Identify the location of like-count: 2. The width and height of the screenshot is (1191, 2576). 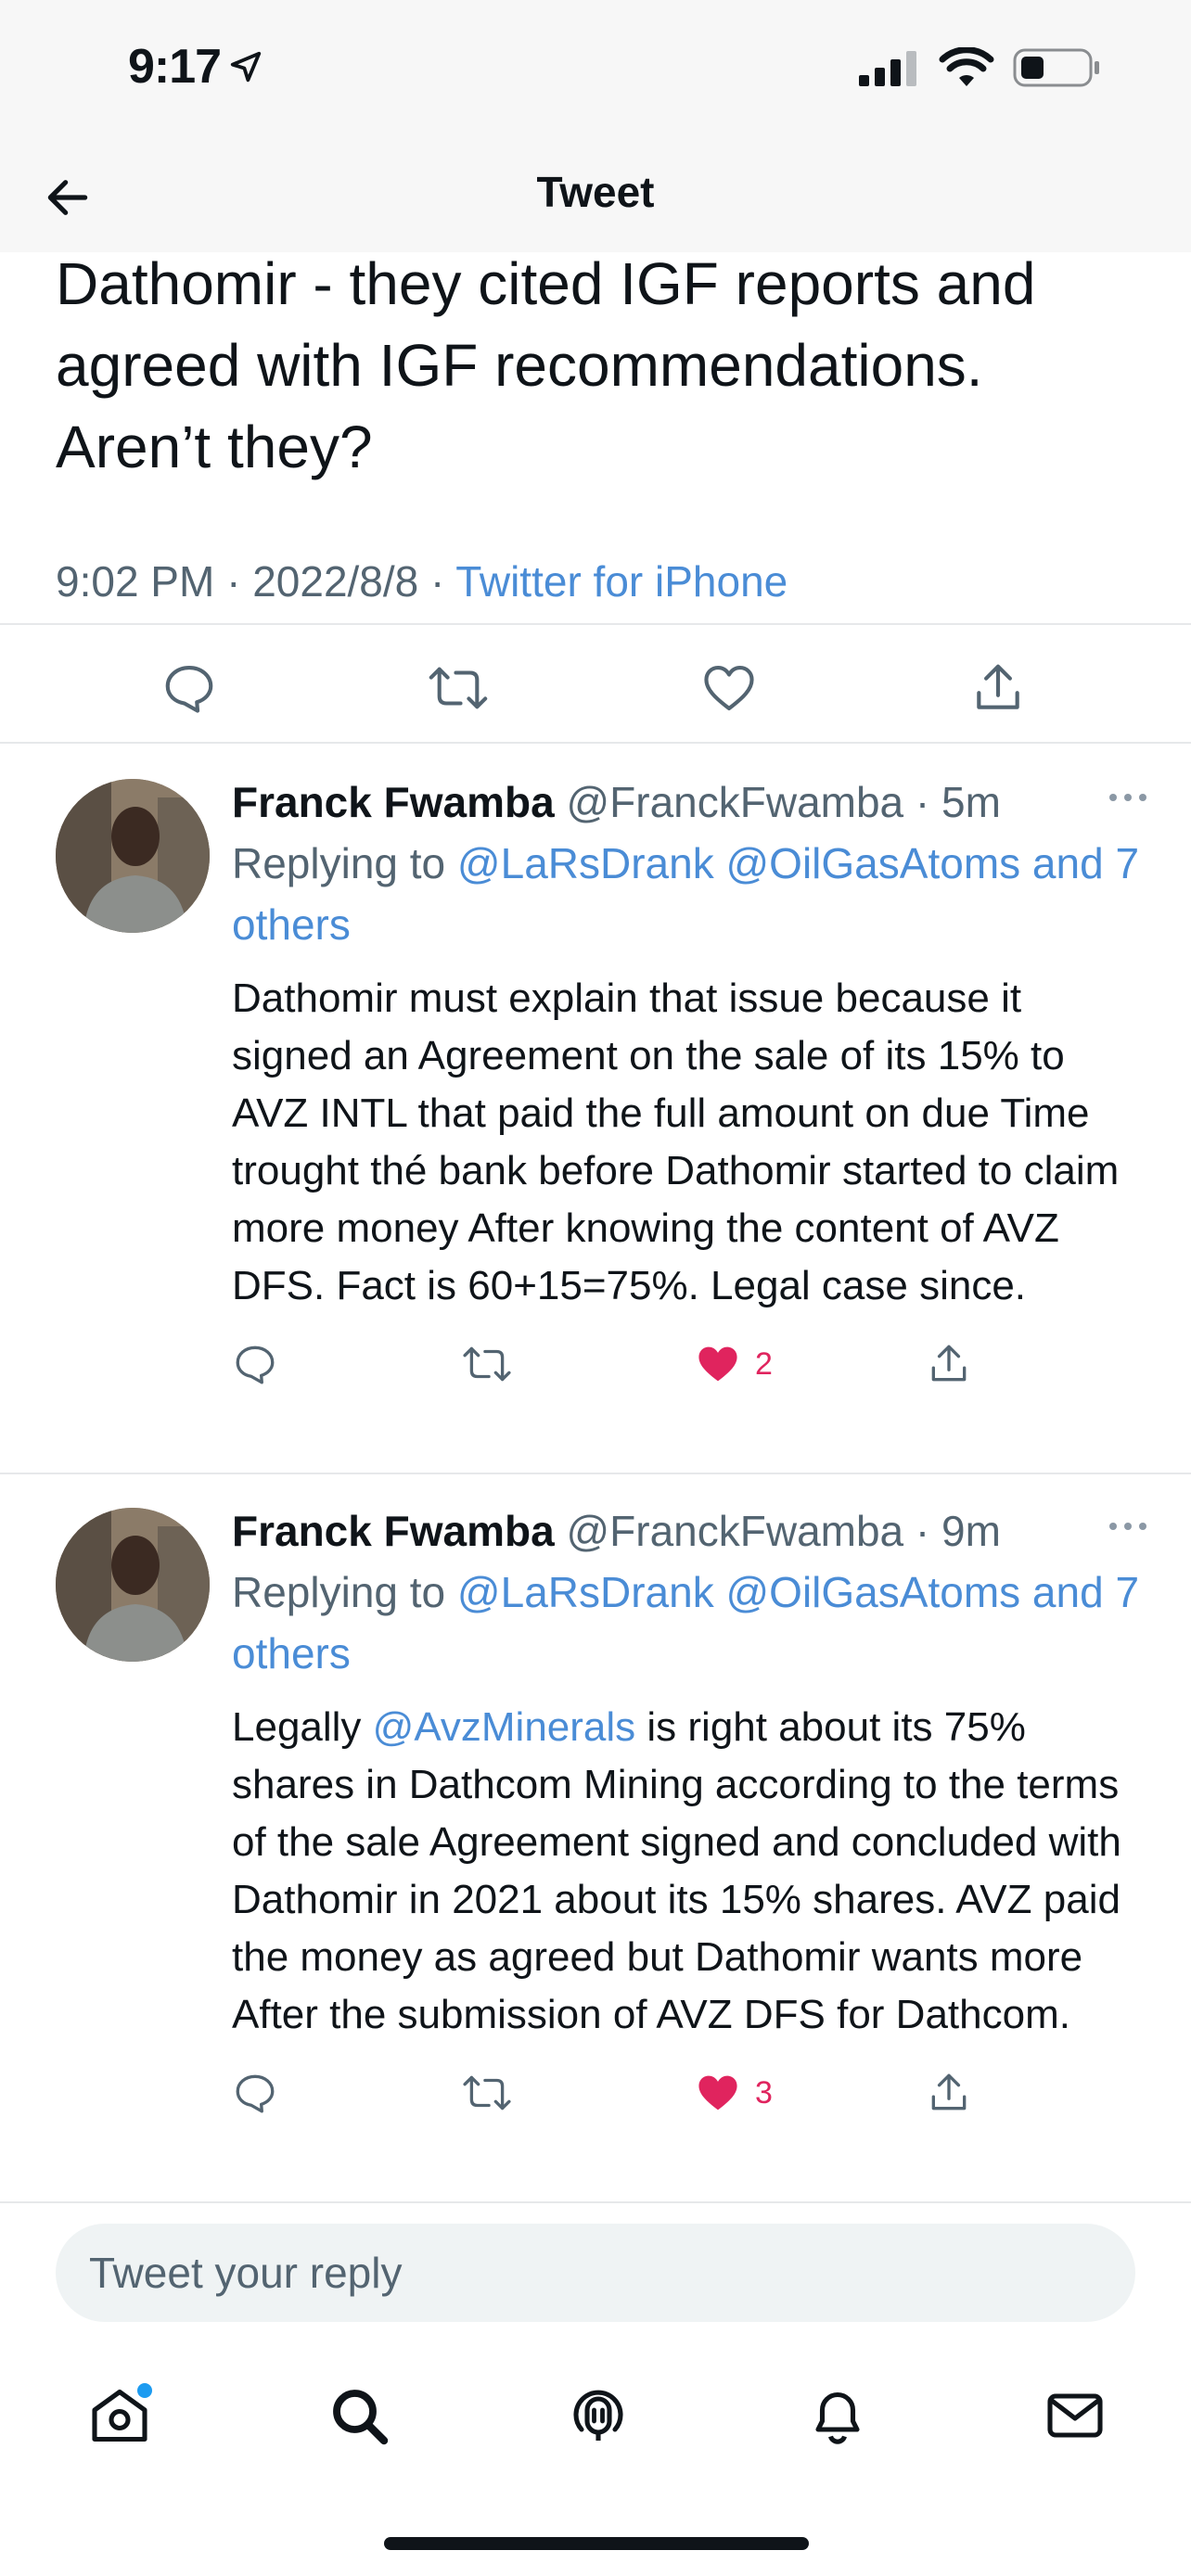
(764, 1364).